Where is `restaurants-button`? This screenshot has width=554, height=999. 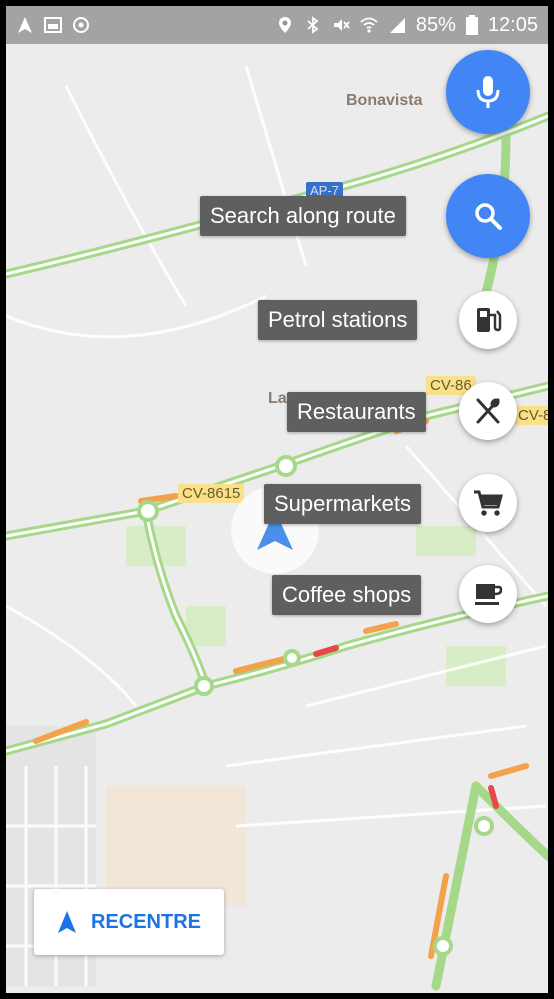
restaurants-button is located at coordinates (488, 411).